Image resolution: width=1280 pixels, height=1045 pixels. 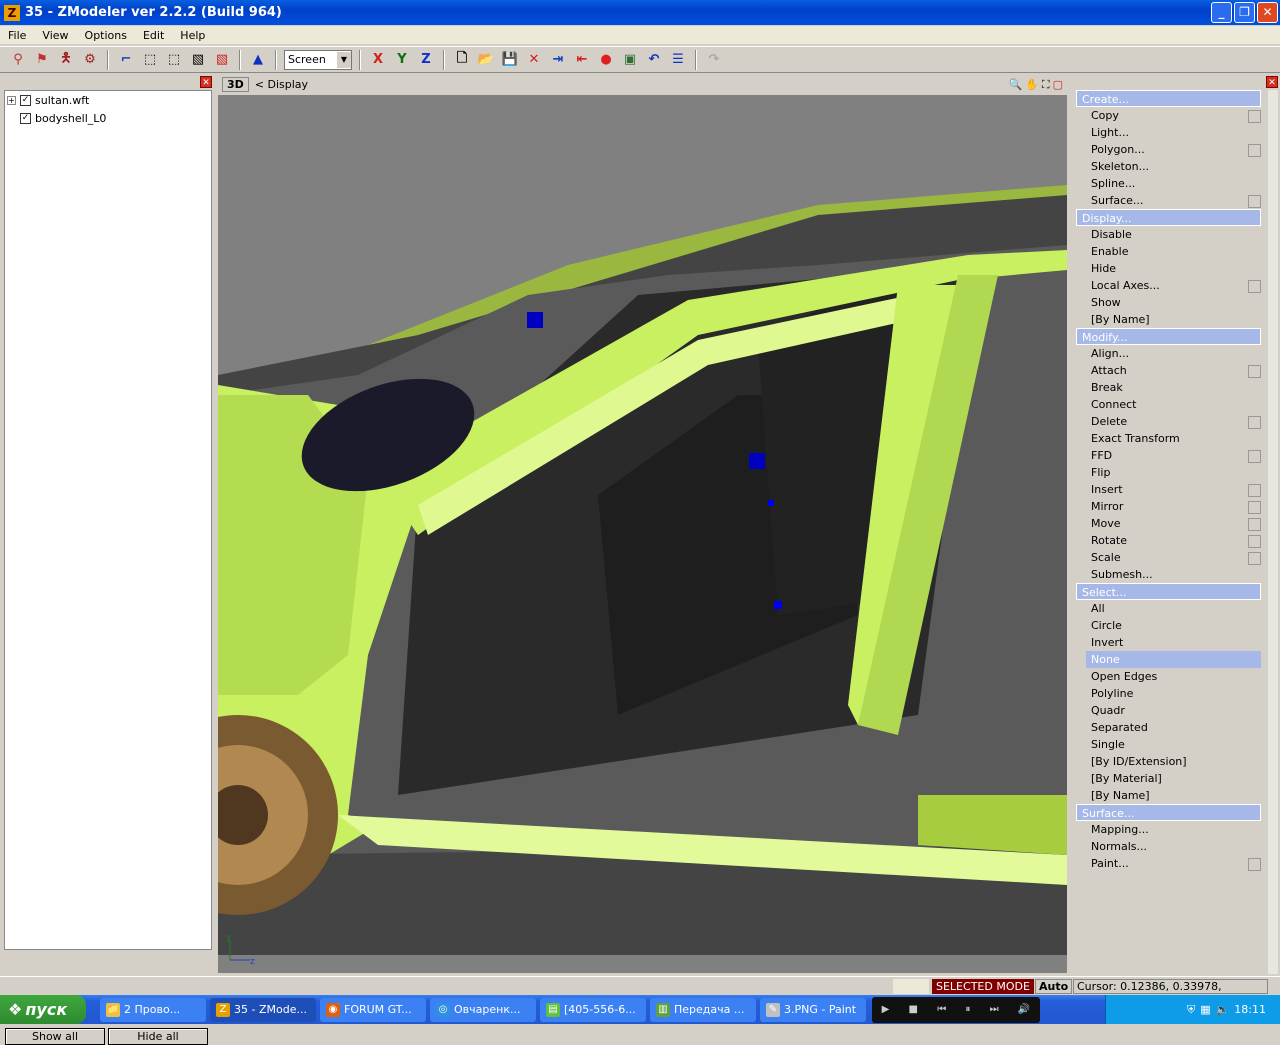 I want to click on command-item: Separated, so click(x=1168, y=727).